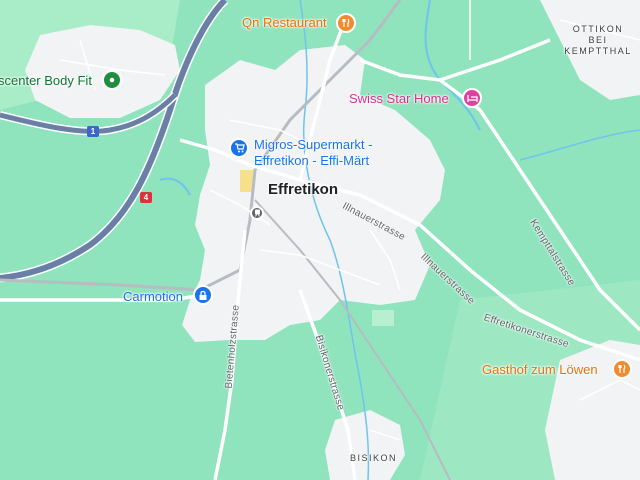  Describe the element at coordinates (46, 80) in the screenshot. I see `poi-body-fit-label: scenter Body Fit` at that location.